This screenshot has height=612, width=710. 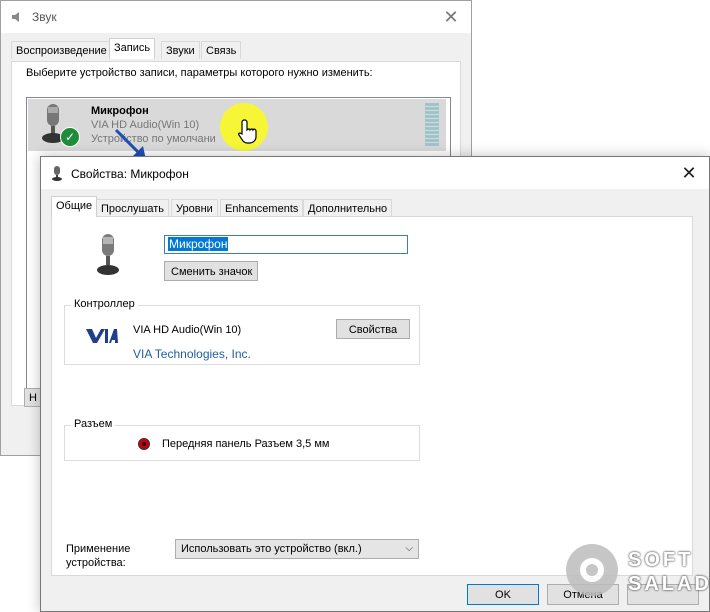 I want to click on controller-name: VIA HD Audio(Win 10), so click(x=187, y=330).